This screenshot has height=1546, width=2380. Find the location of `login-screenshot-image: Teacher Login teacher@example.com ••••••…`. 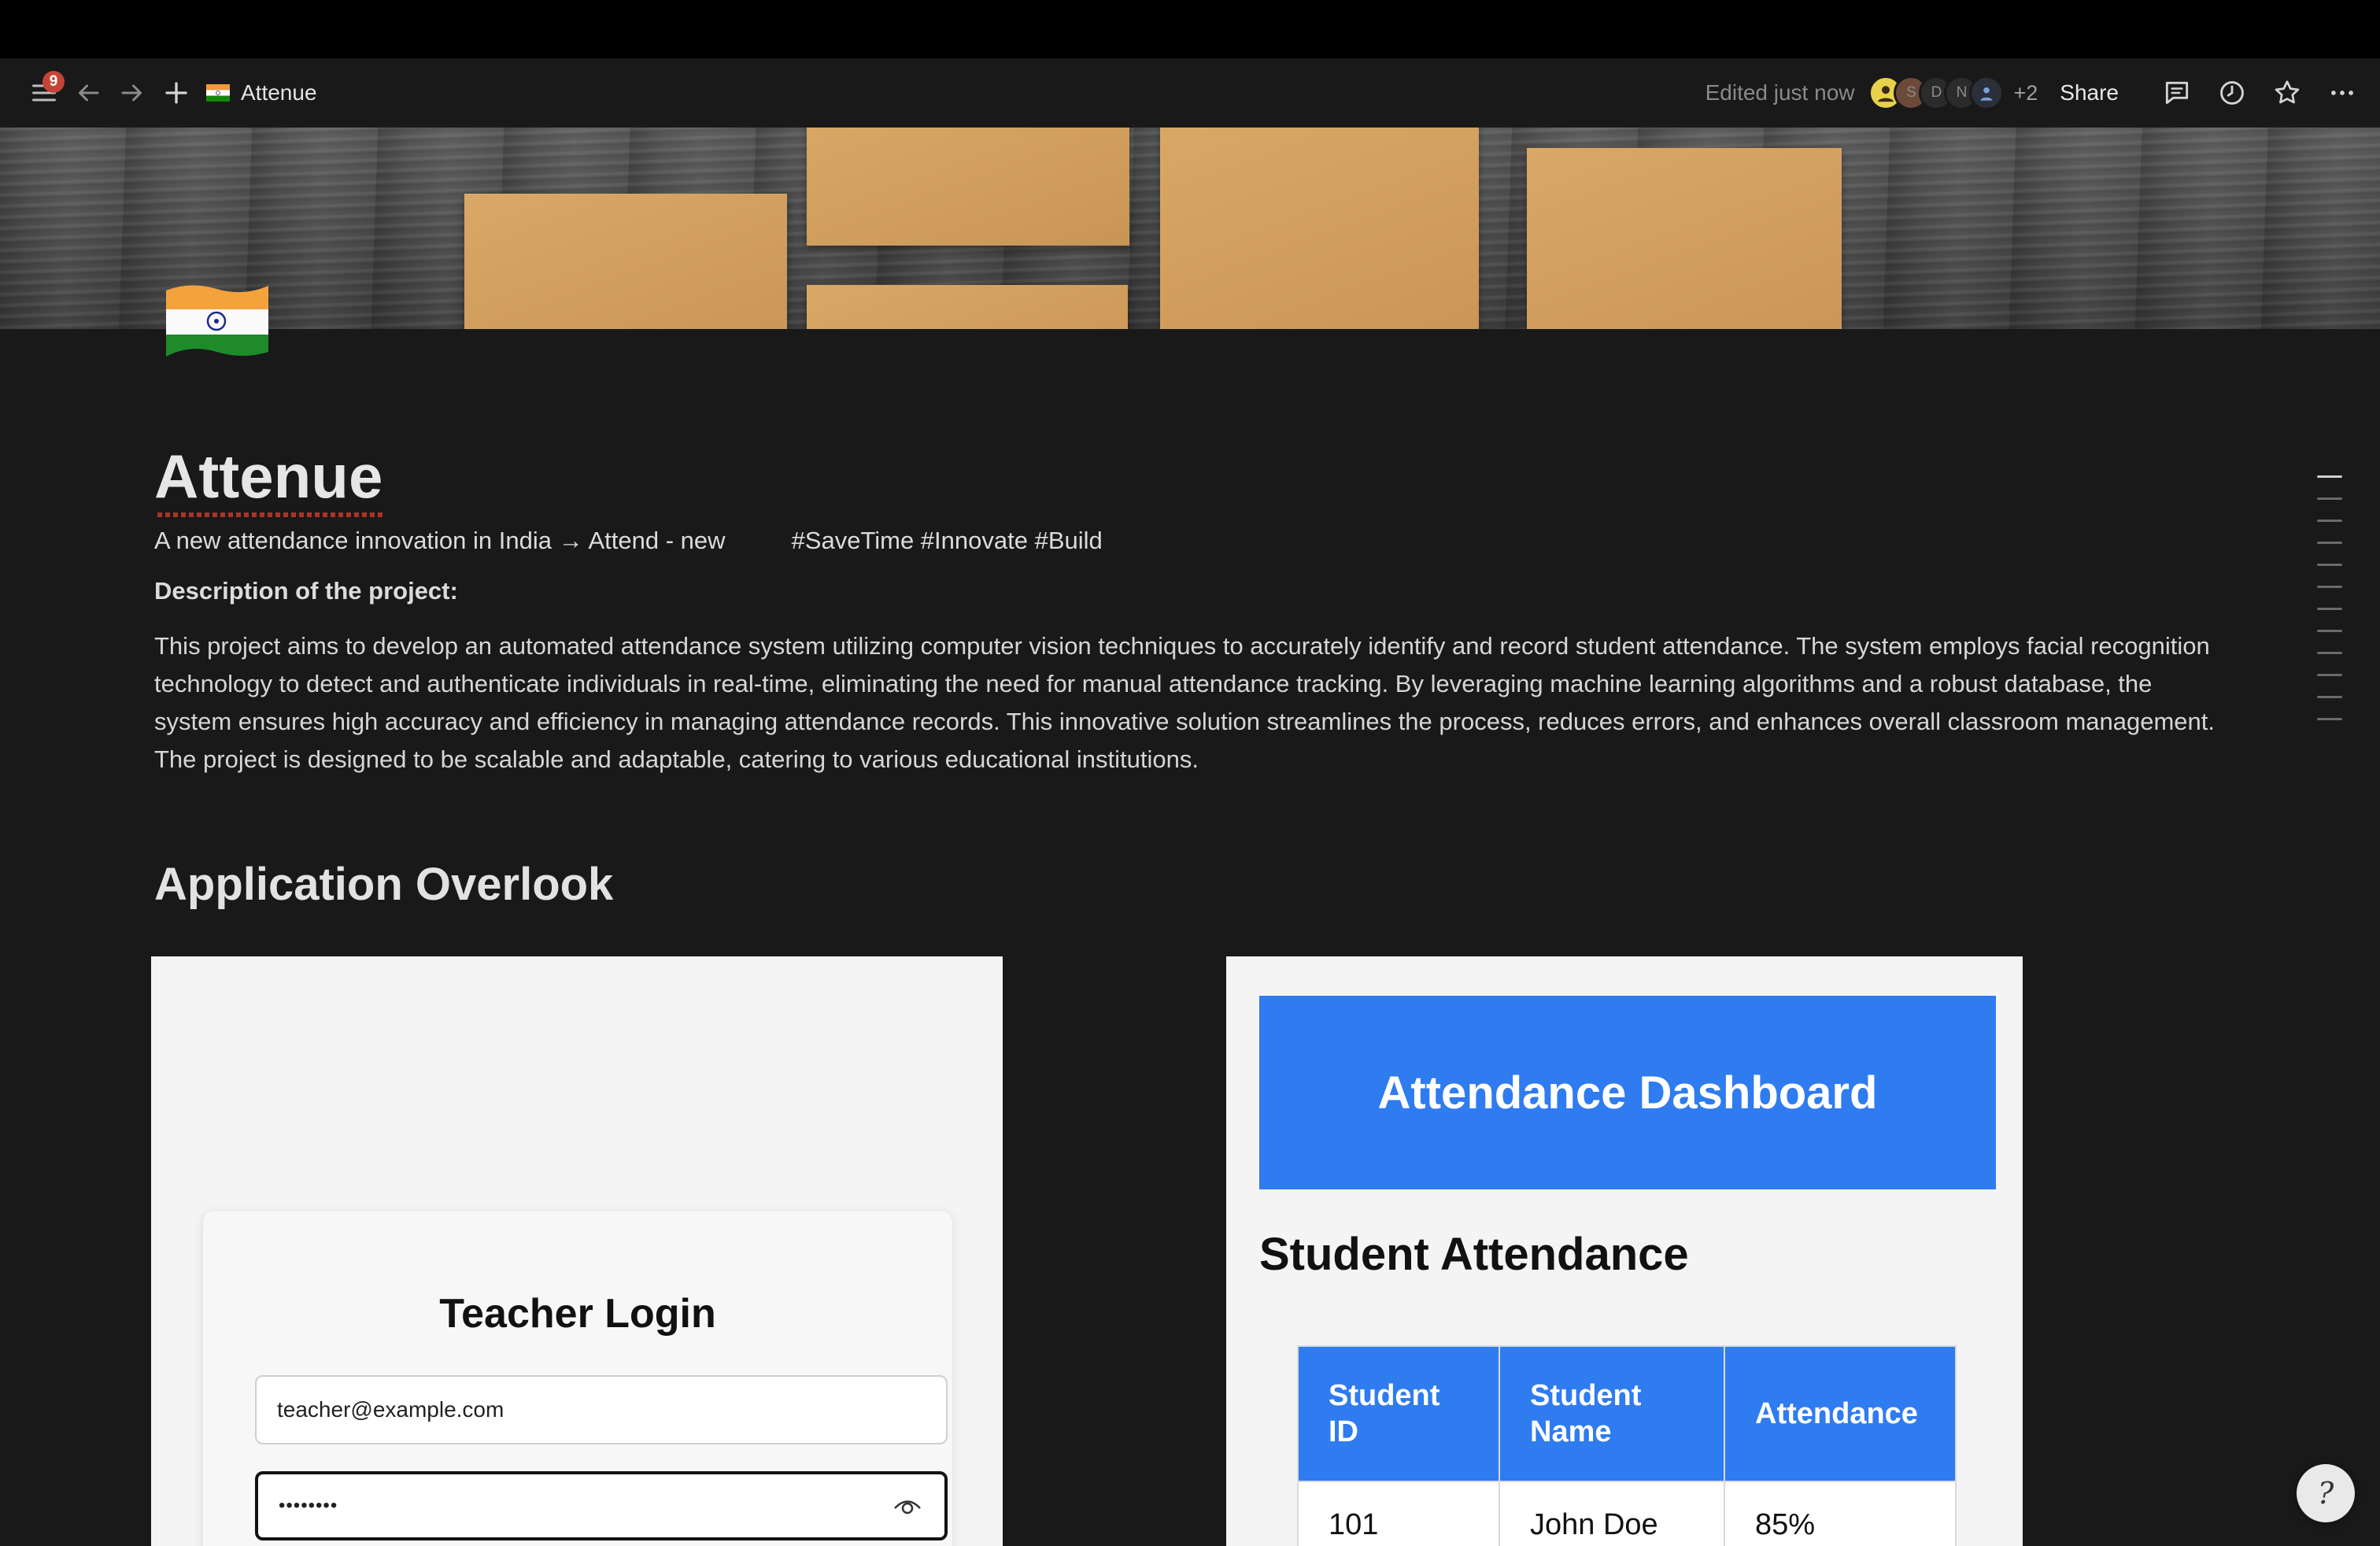

login-screenshot-image: Teacher Login teacher@example.com ••••••… is located at coordinates (577, 1251).